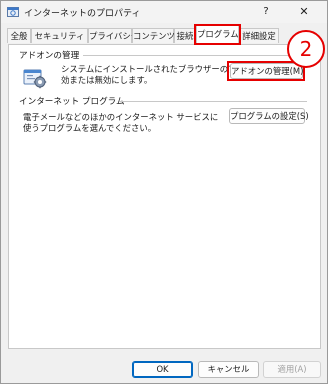 This screenshot has height=384, width=328. I want to click on apply-button: 適用(A), so click(292, 369).